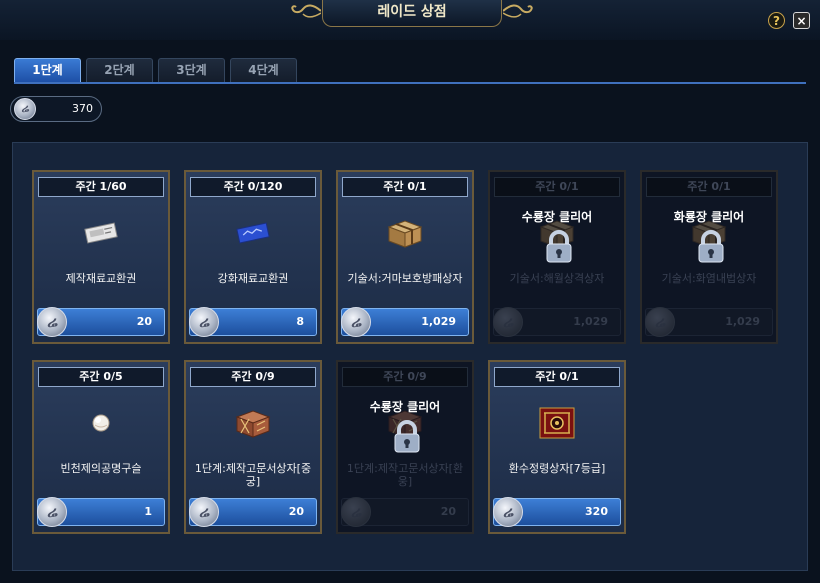 Image resolution: width=820 pixels, height=583 pixels. What do you see at coordinates (518, 11) in the screenshot?
I see `ornament-right-icon` at bounding box center [518, 11].